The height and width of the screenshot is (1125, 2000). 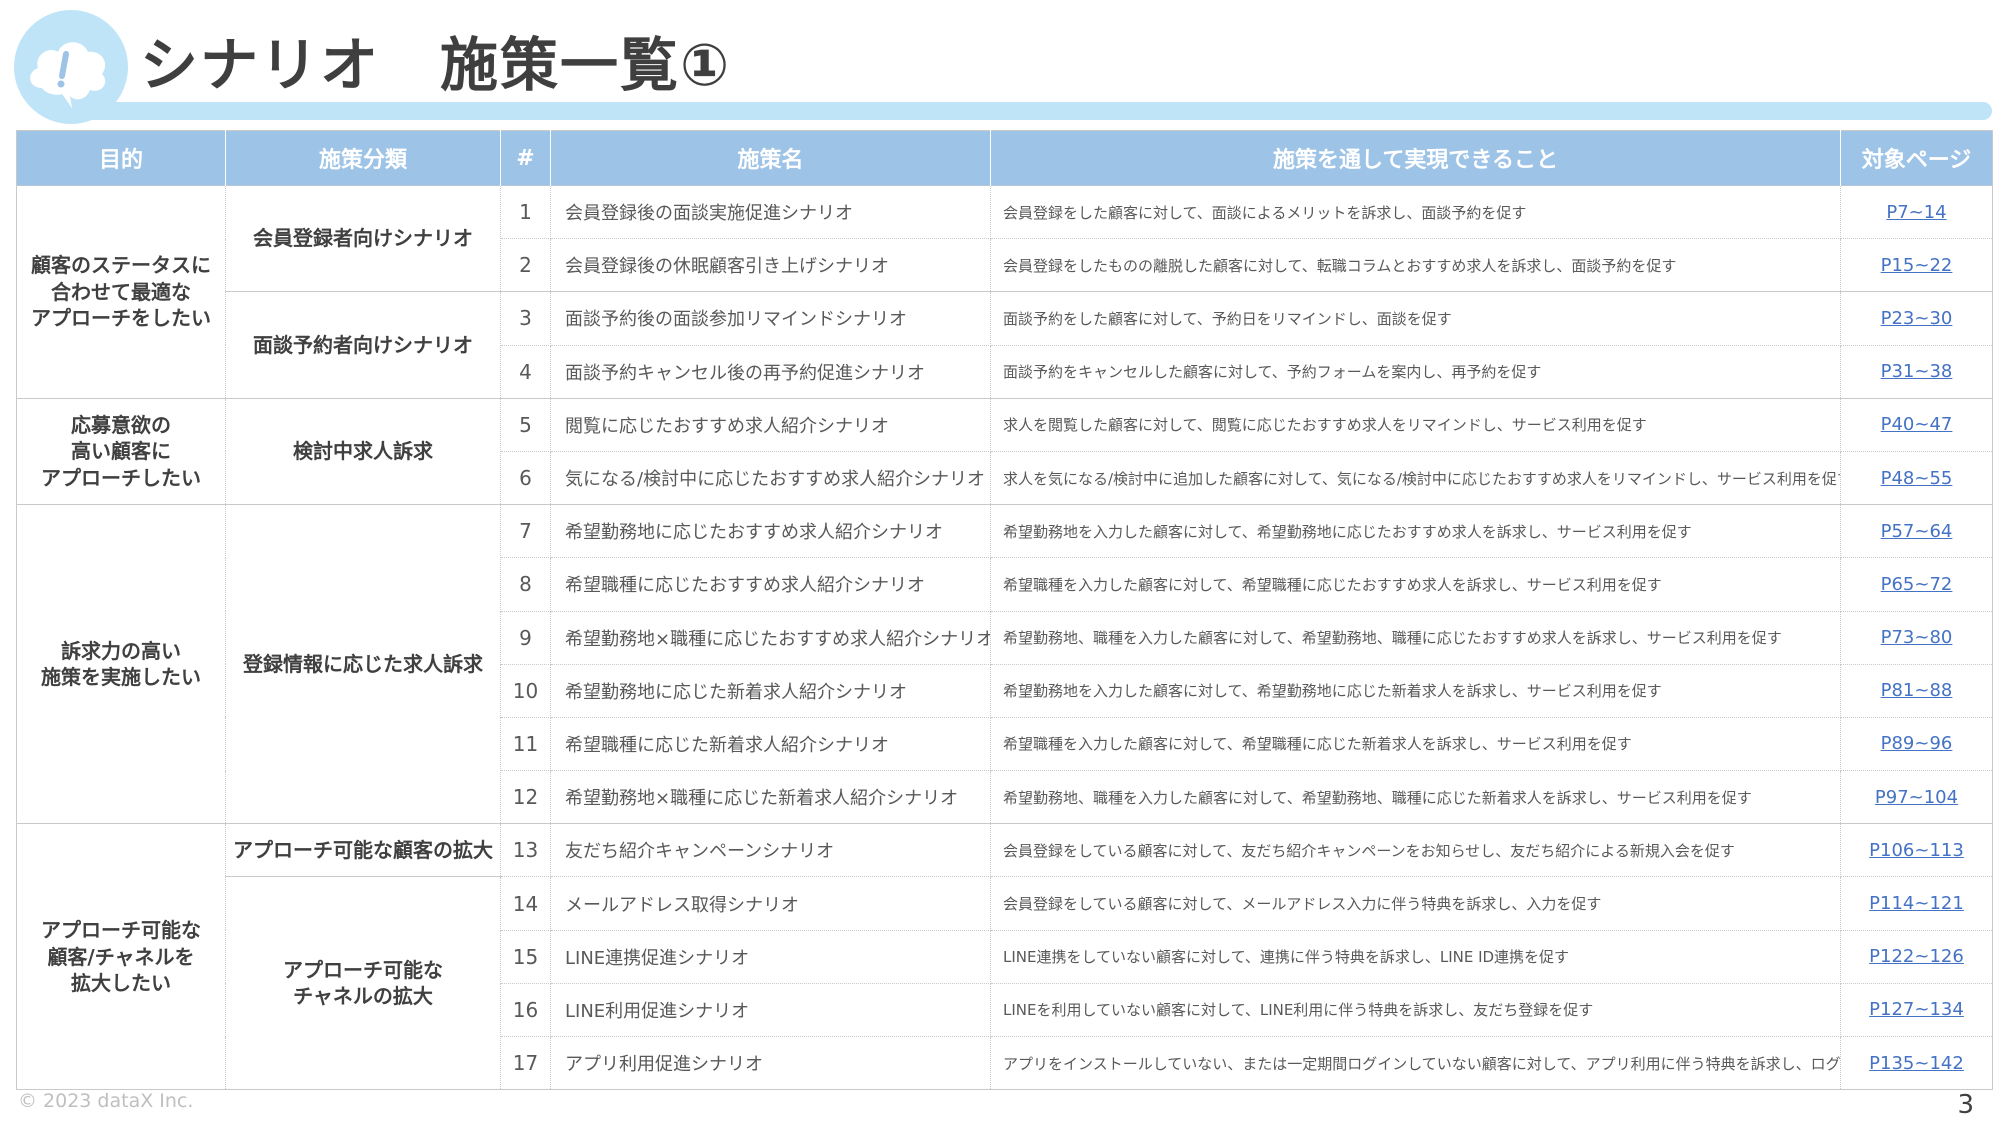 What do you see at coordinates (1415, 212) in the screenshot?
I see `scenario-description: 会員登録をした顧客に対して、面談によるメリットを訴求し、面談予約を促す` at bounding box center [1415, 212].